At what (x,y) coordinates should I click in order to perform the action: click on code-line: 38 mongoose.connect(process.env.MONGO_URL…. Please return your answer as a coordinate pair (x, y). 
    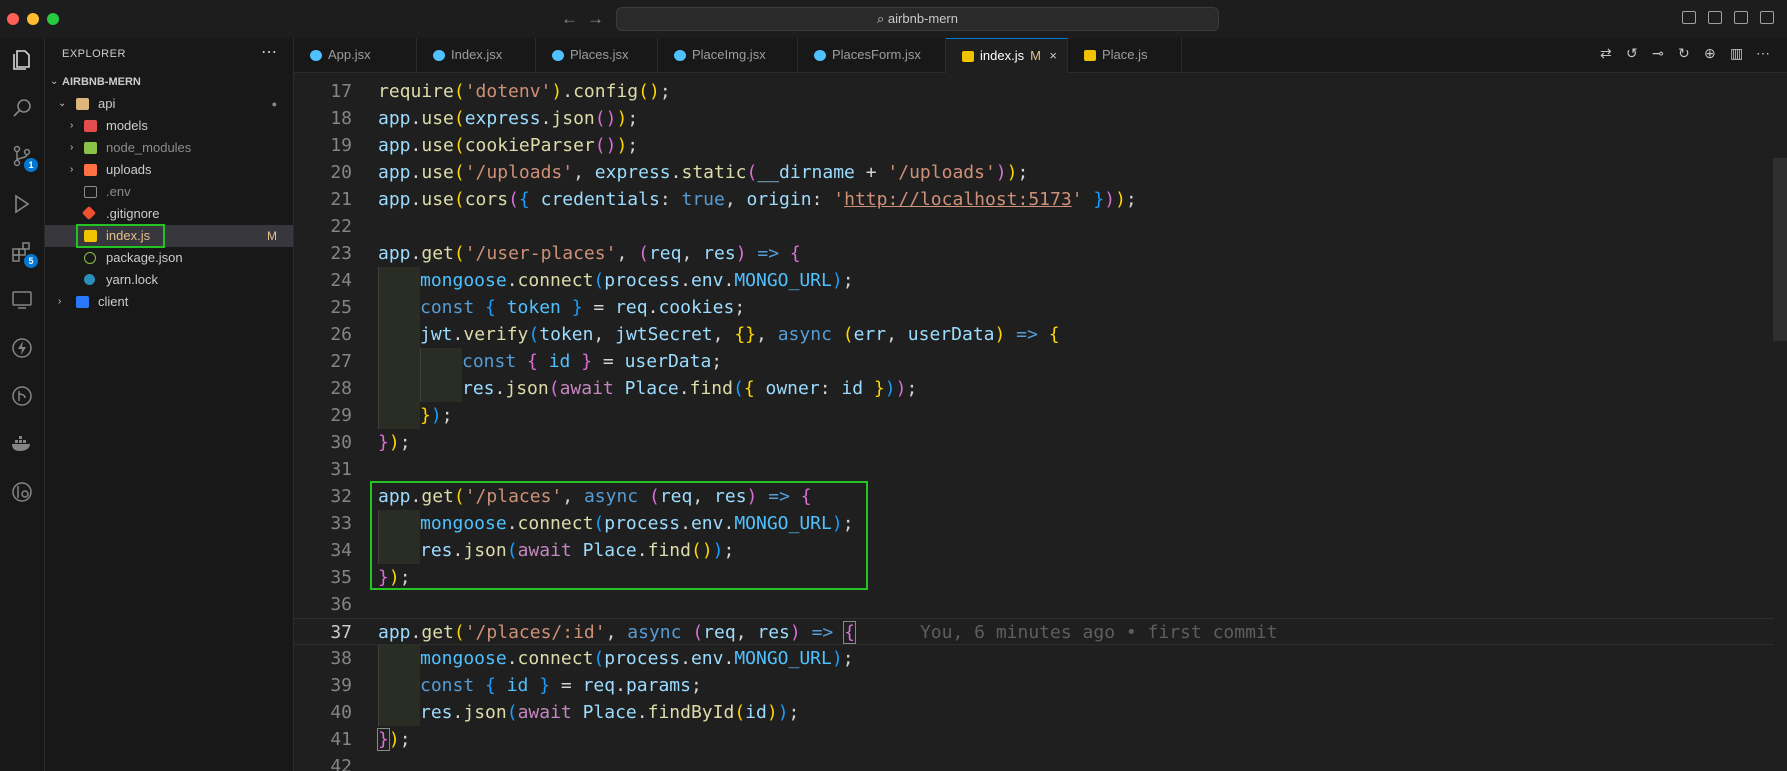
    Looking at the image, I should click on (1034, 658).